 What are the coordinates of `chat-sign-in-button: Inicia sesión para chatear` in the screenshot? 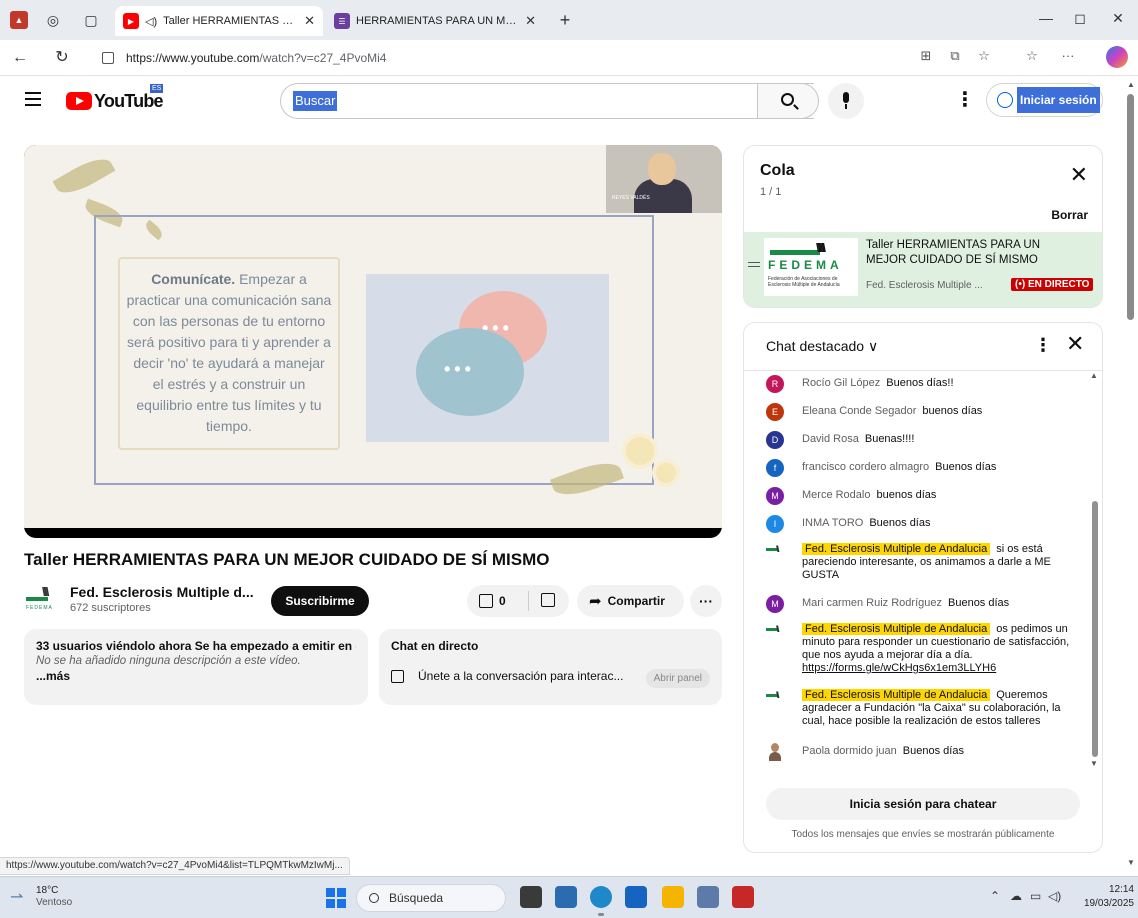 It's located at (923, 804).